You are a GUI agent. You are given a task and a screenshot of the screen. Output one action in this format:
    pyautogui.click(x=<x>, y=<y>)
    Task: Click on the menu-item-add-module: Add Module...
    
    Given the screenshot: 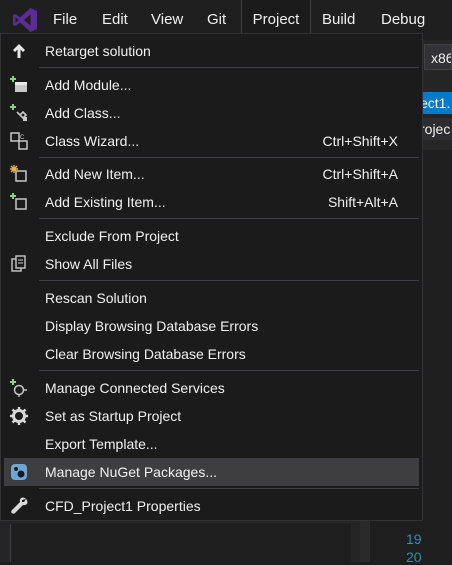 What is the action you would take?
    pyautogui.click(x=211, y=85)
    